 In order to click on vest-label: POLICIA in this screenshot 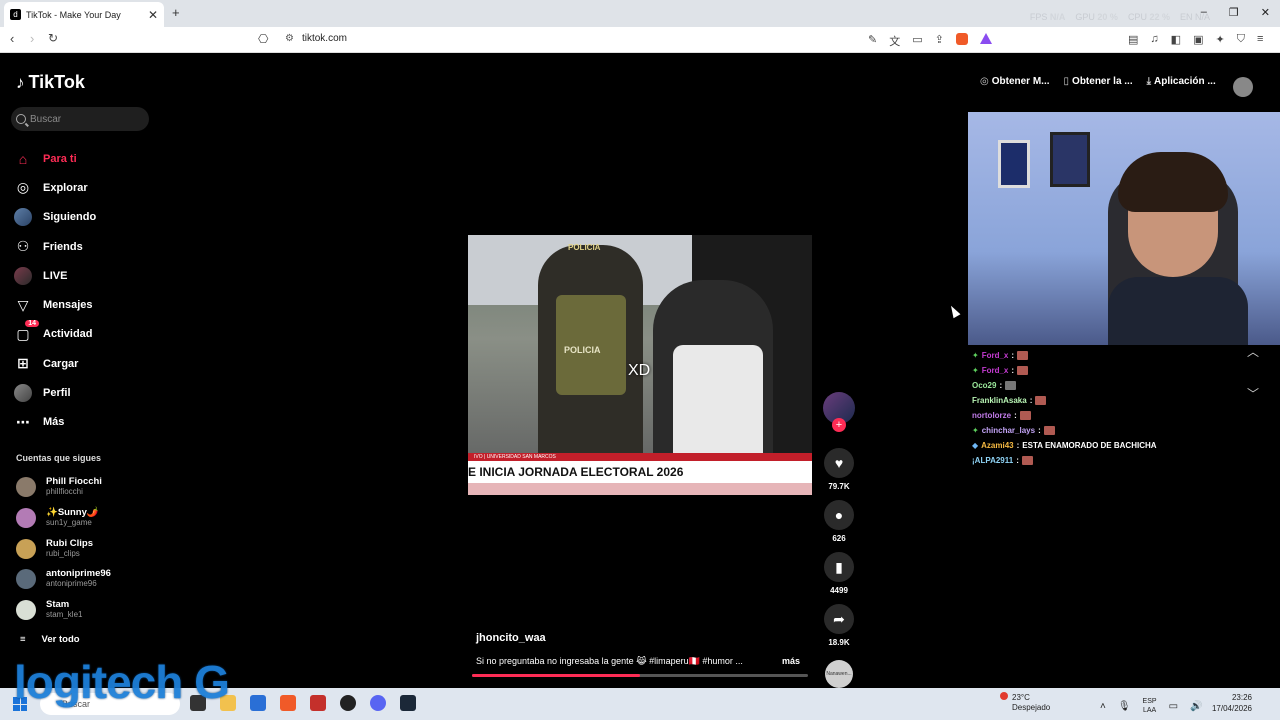, I will do `click(582, 350)`.